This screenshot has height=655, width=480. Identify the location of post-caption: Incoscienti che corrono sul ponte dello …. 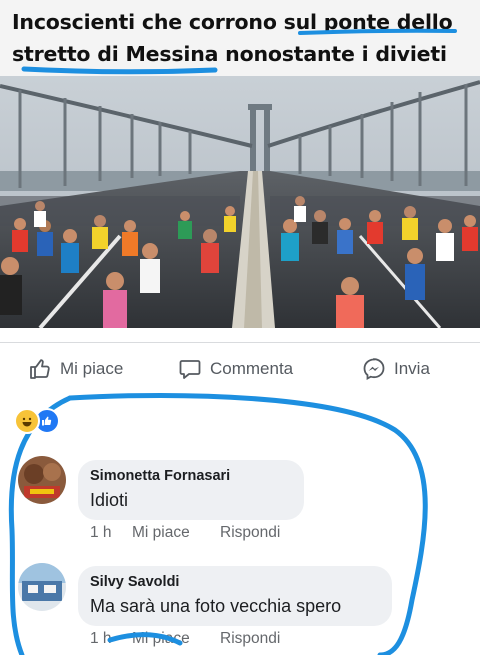
(240, 38).